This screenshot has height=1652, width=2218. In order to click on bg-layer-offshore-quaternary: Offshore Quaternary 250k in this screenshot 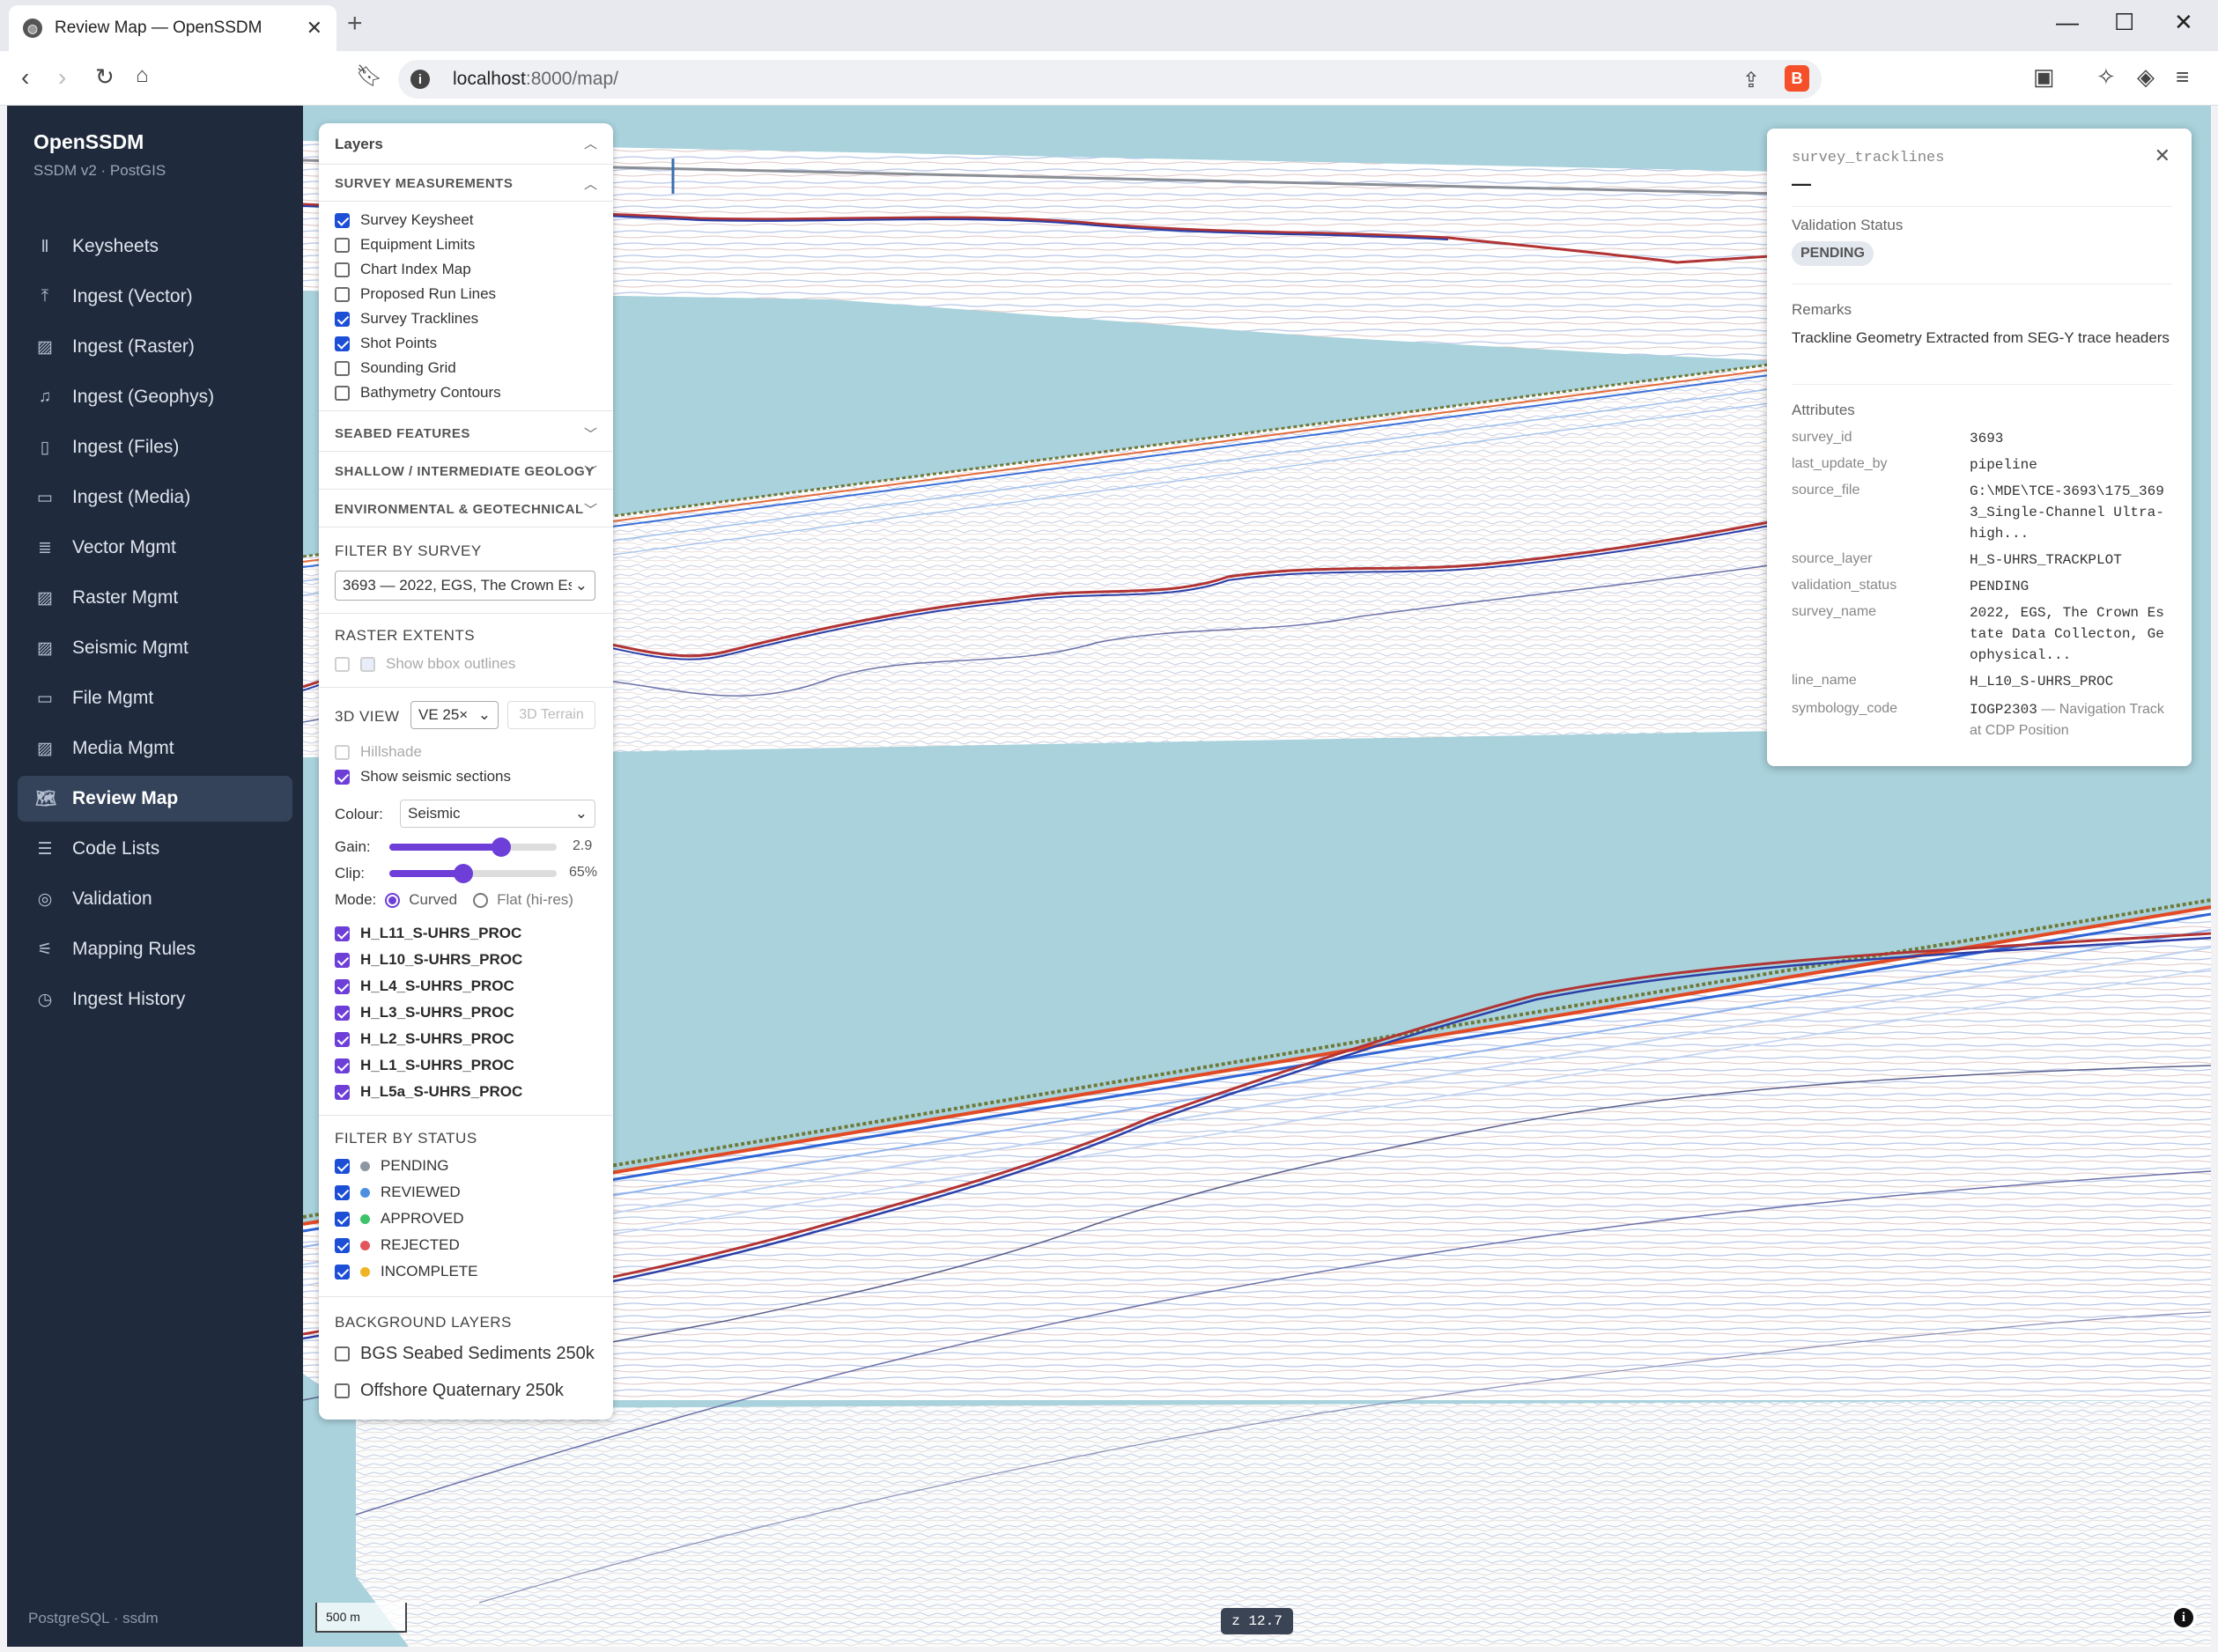, I will do `click(449, 1391)`.